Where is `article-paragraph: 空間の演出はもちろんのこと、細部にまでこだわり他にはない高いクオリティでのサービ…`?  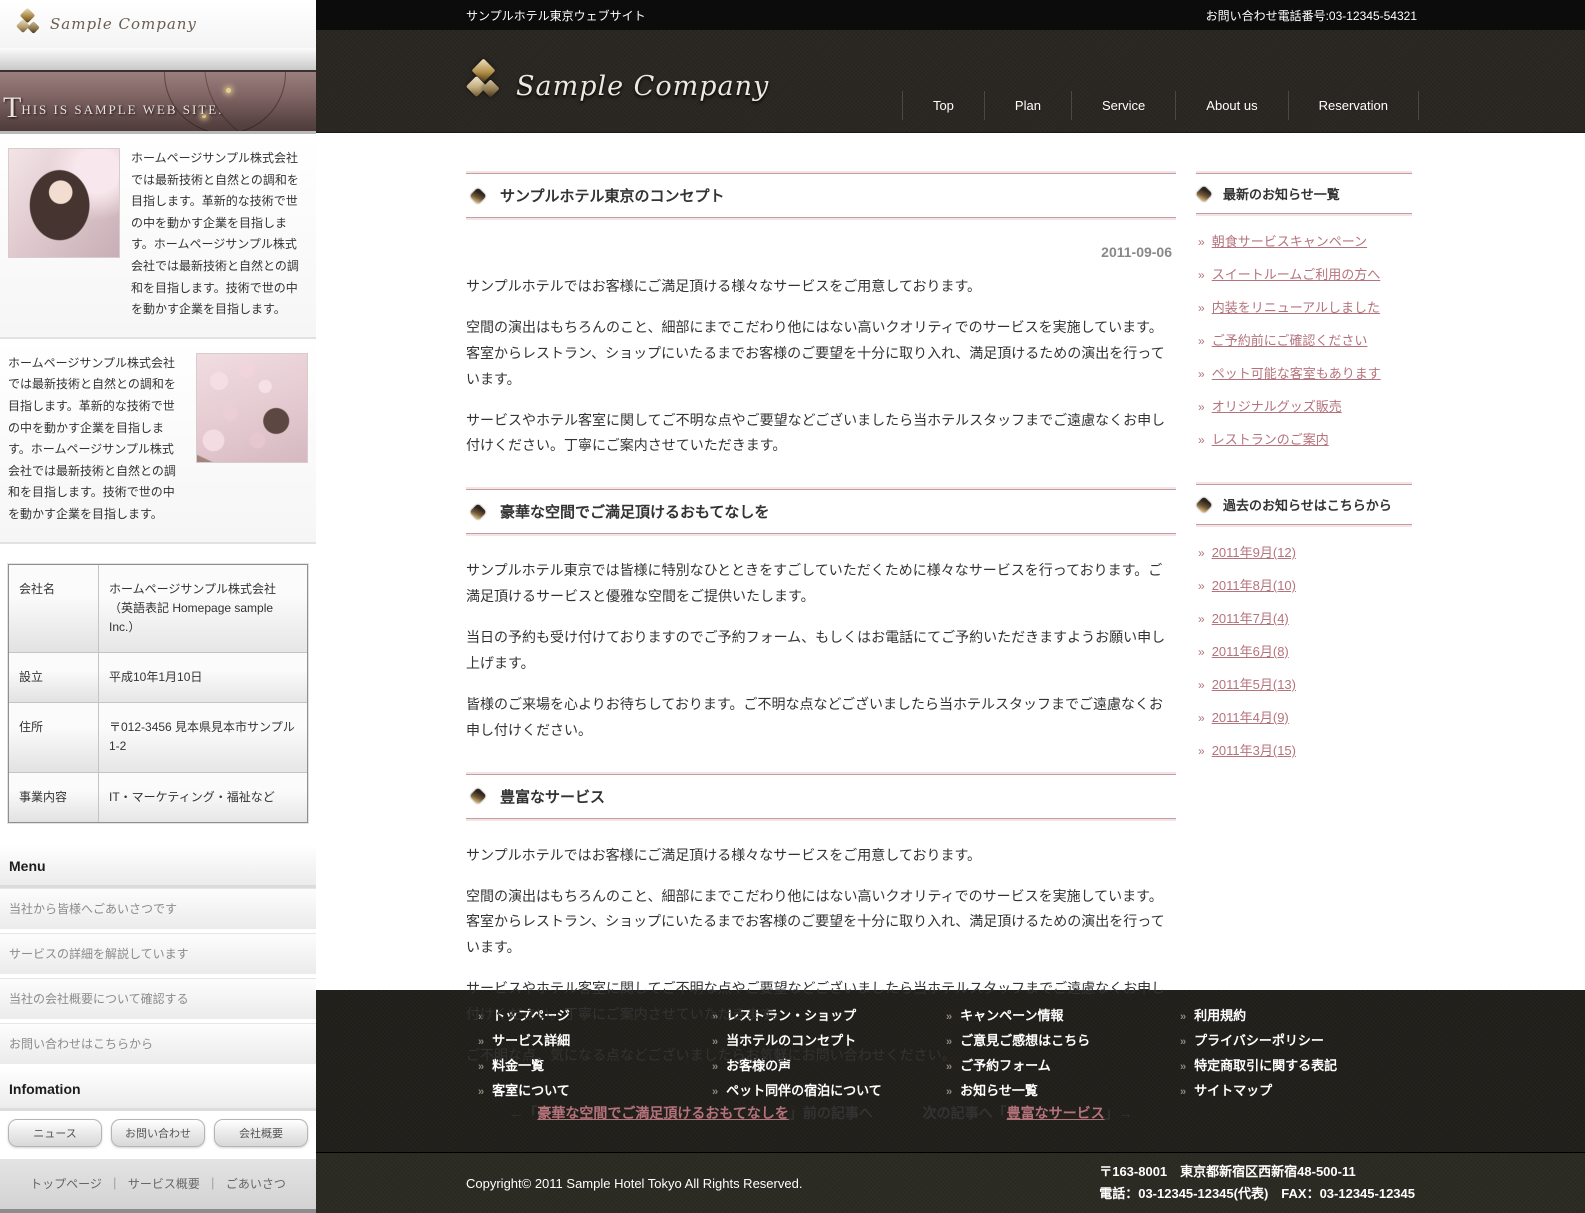 article-paragraph: 空間の演出はもちろんのこと、細部にまでこだわり他にはない高いクオリティでのサービ… is located at coordinates (815, 352).